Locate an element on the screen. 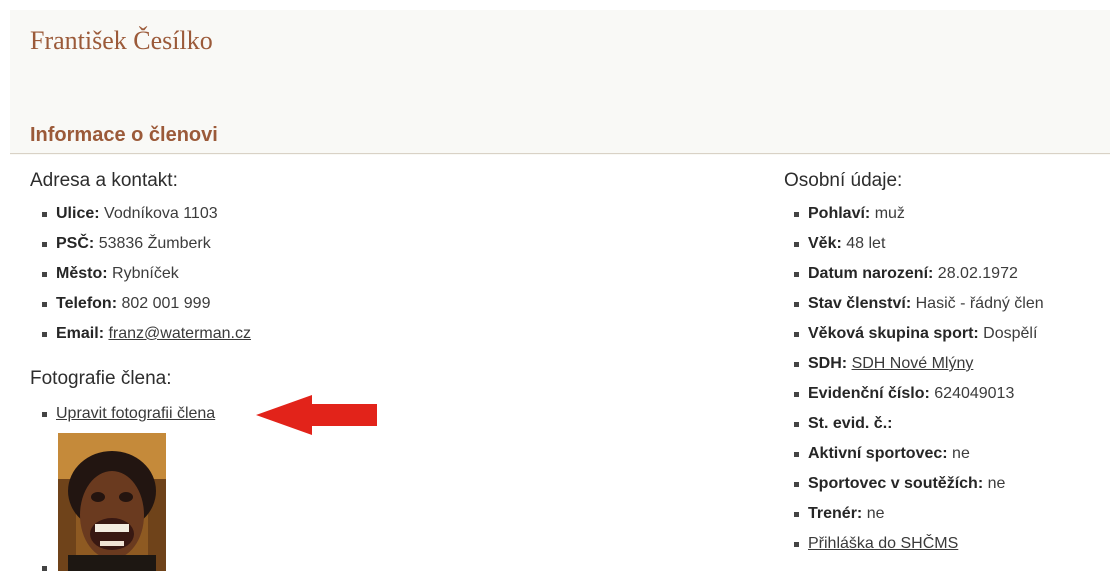  postal-code-value: 53836 Žumberk is located at coordinates (154, 243).